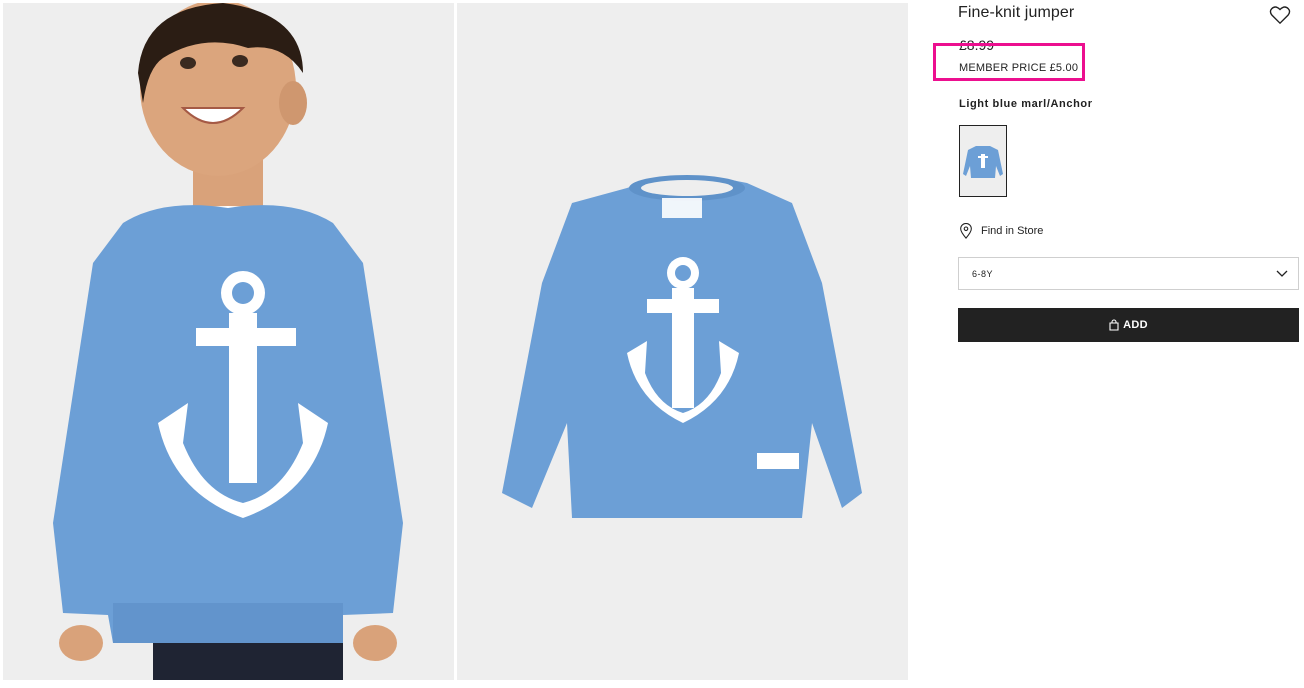 This screenshot has height=688, width=1304. I want to click on heart-icon, so click(1280, 15).